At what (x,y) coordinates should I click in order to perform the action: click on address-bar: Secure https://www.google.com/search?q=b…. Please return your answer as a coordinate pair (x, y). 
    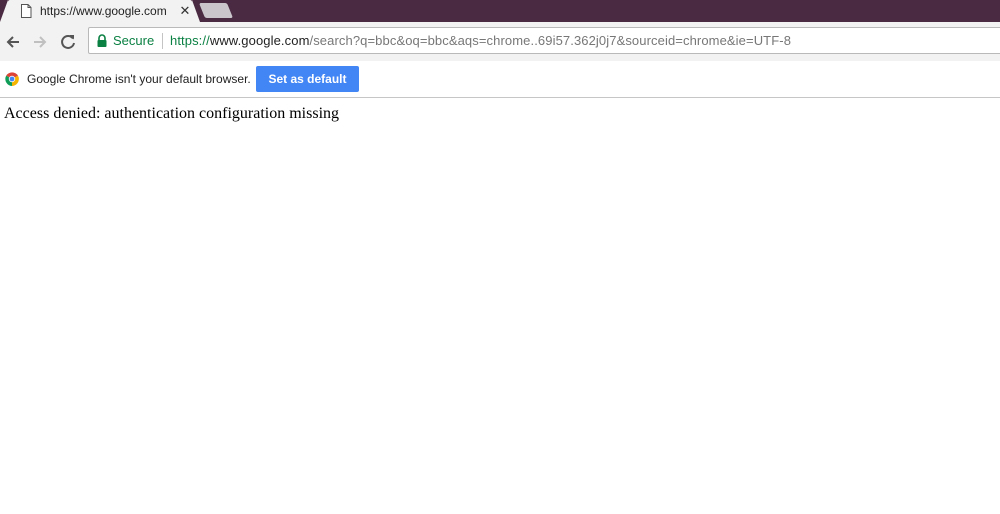
    Looking at the image, I should click on (544, 40).